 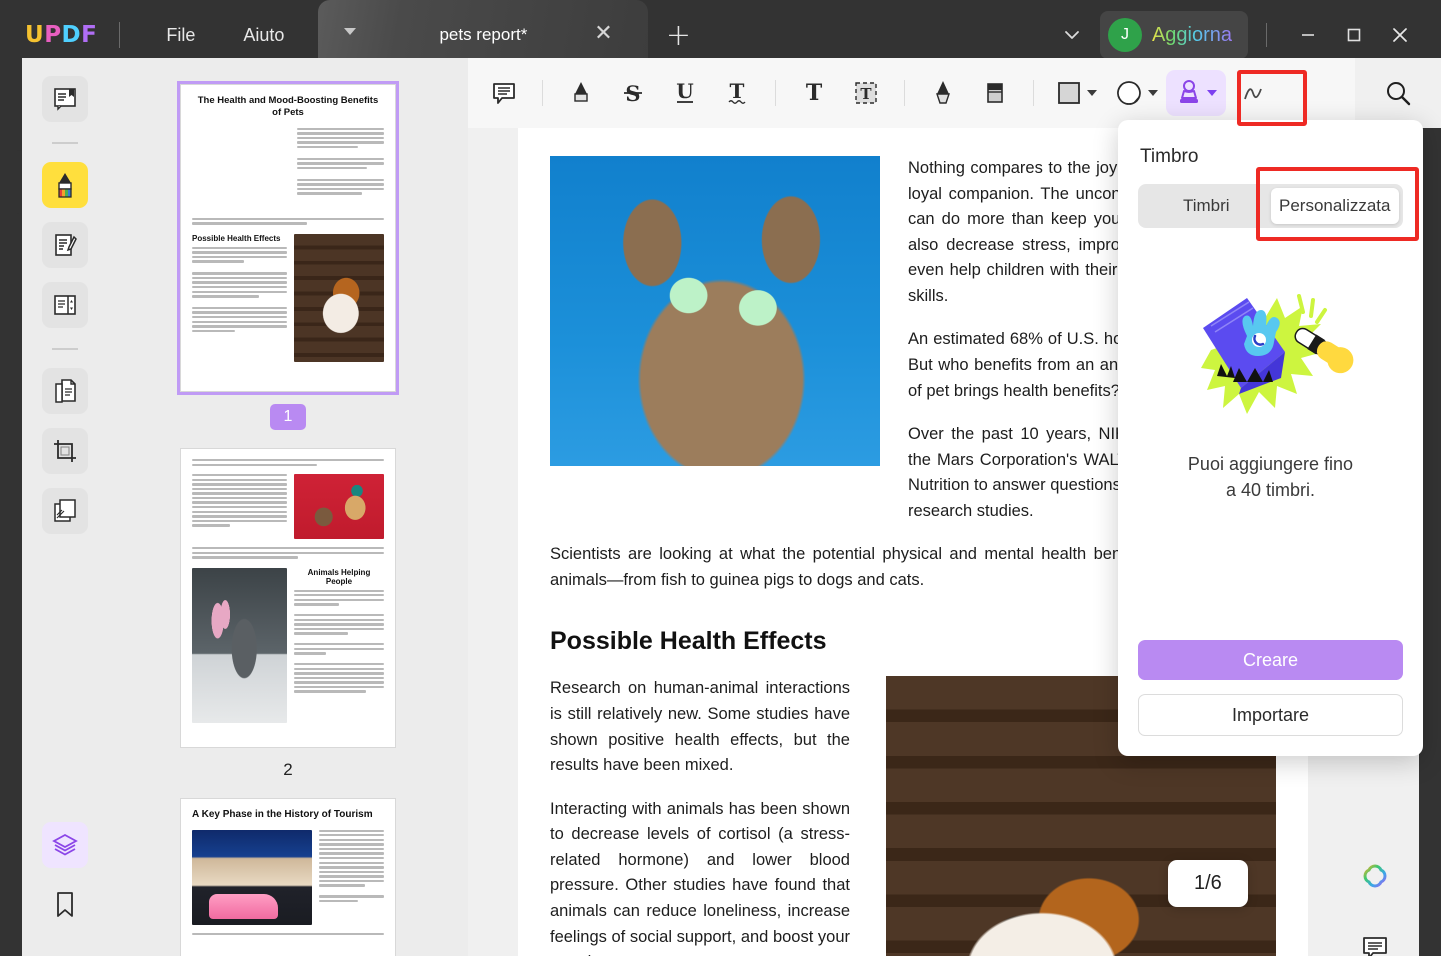 I want to click on document-image-cat, so click(x=715, y=311).